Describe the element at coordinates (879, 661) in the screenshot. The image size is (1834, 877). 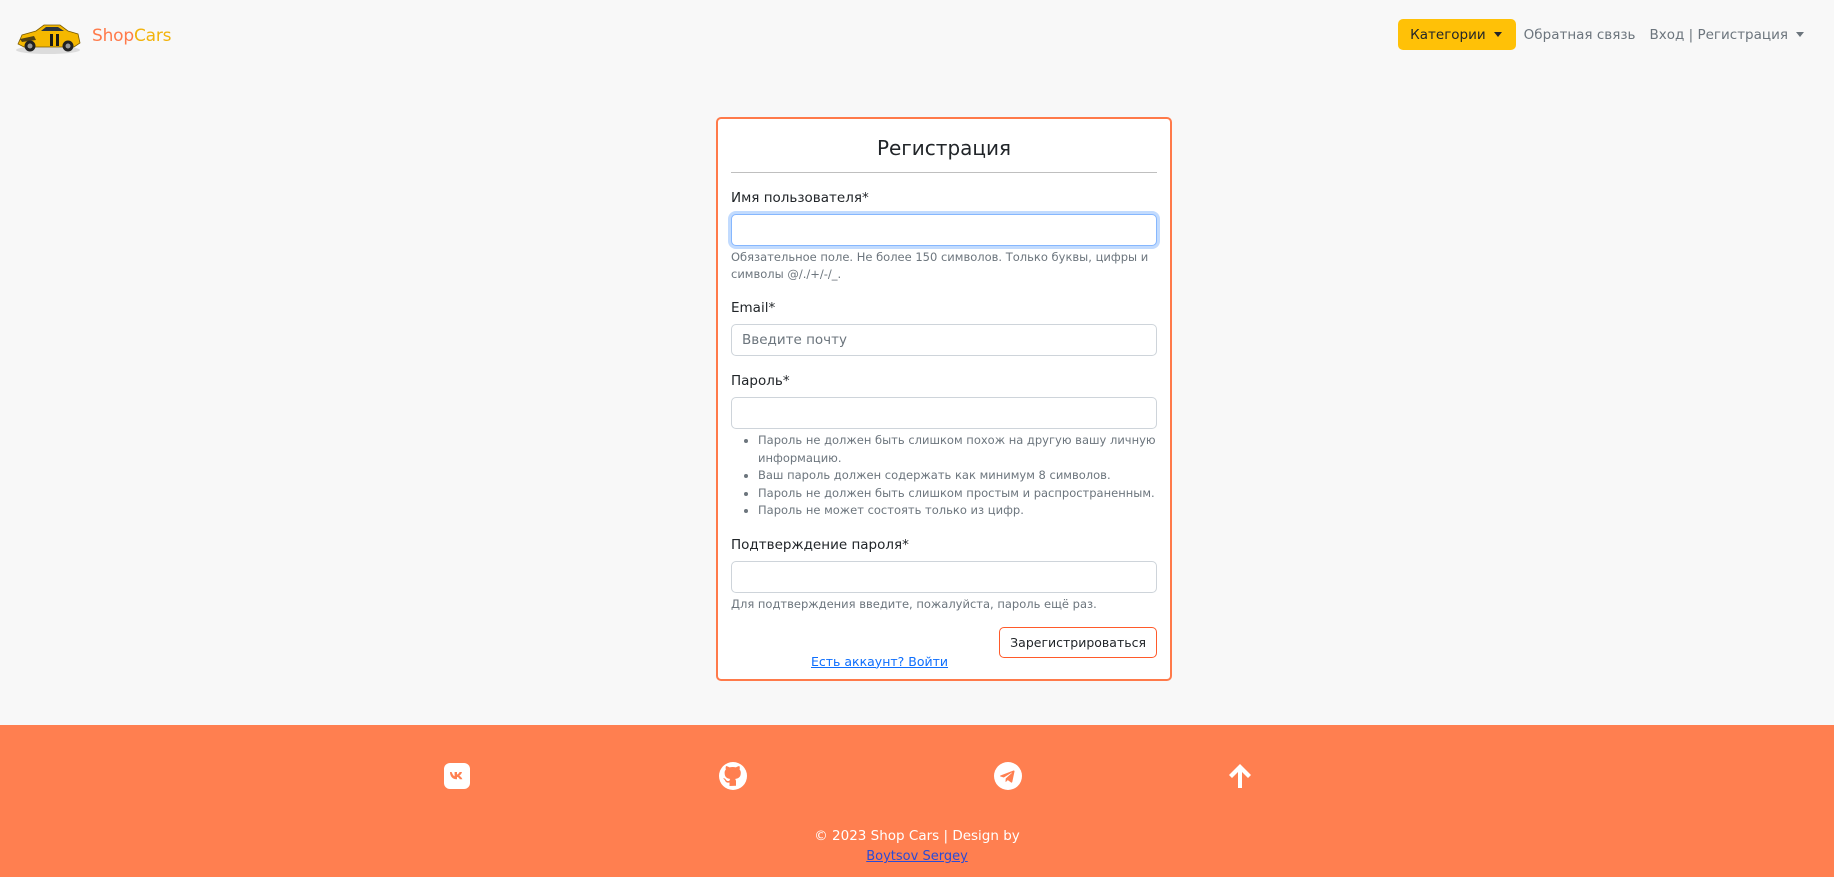
I see `login-link: Есть аккаунт? Войти` at that location.